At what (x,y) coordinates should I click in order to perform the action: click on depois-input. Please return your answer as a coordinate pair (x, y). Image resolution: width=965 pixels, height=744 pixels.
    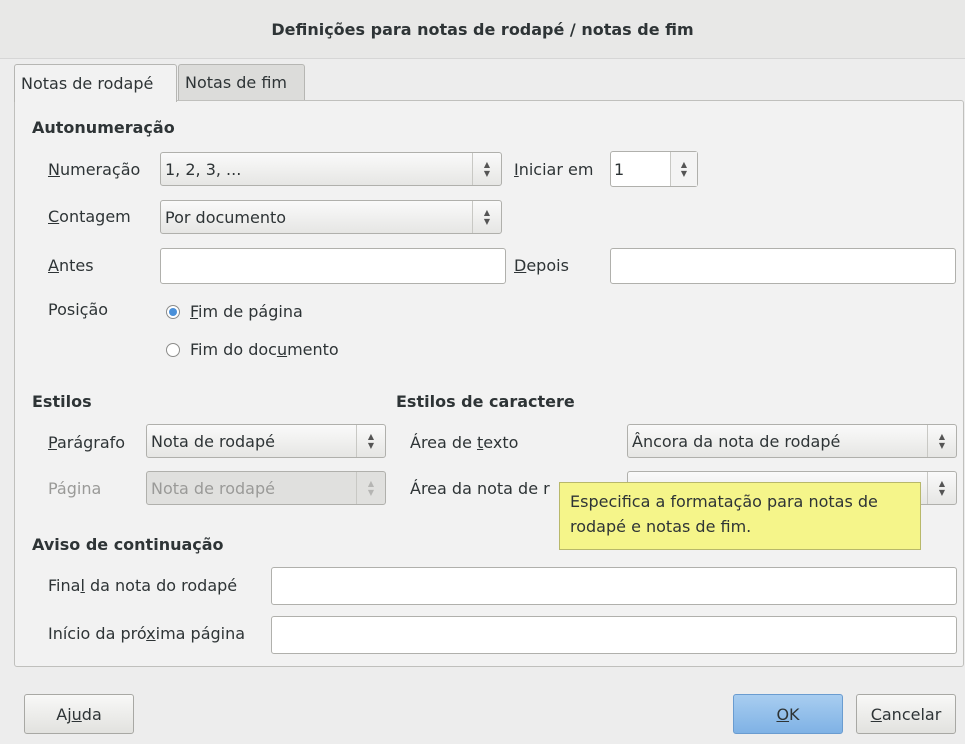
    Looking at the image, I should click on (783, 266).